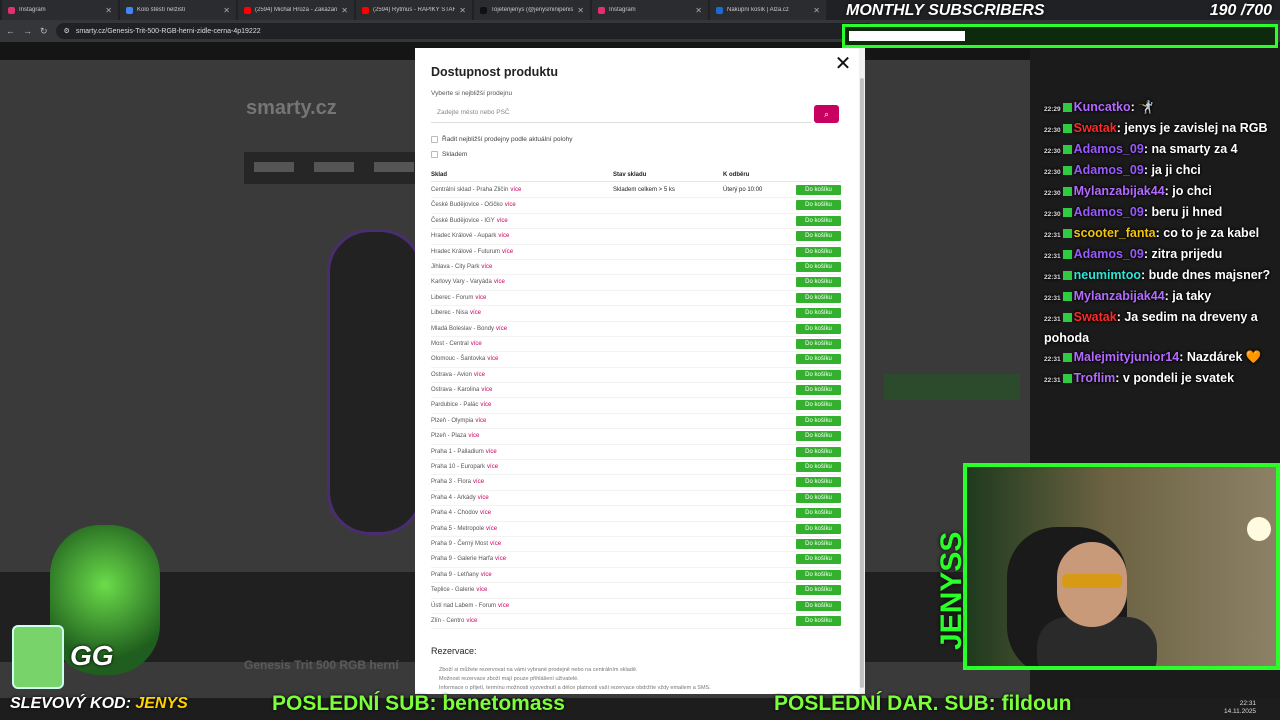 Image resolution: width=1280 pixels, height=720 pixels. I want to click on site-logo: smarty.cz, so click(291, 108).